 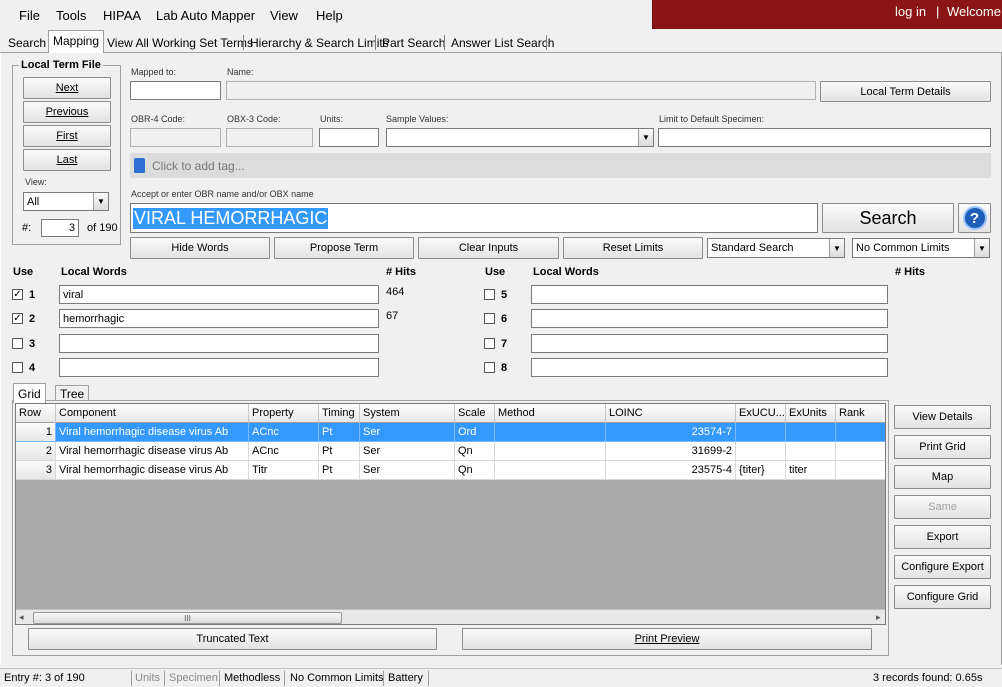 What do you see at coordinates (67, 160) in the screenshot?
I see `last-button: Last` at bounding box center [67, 160].